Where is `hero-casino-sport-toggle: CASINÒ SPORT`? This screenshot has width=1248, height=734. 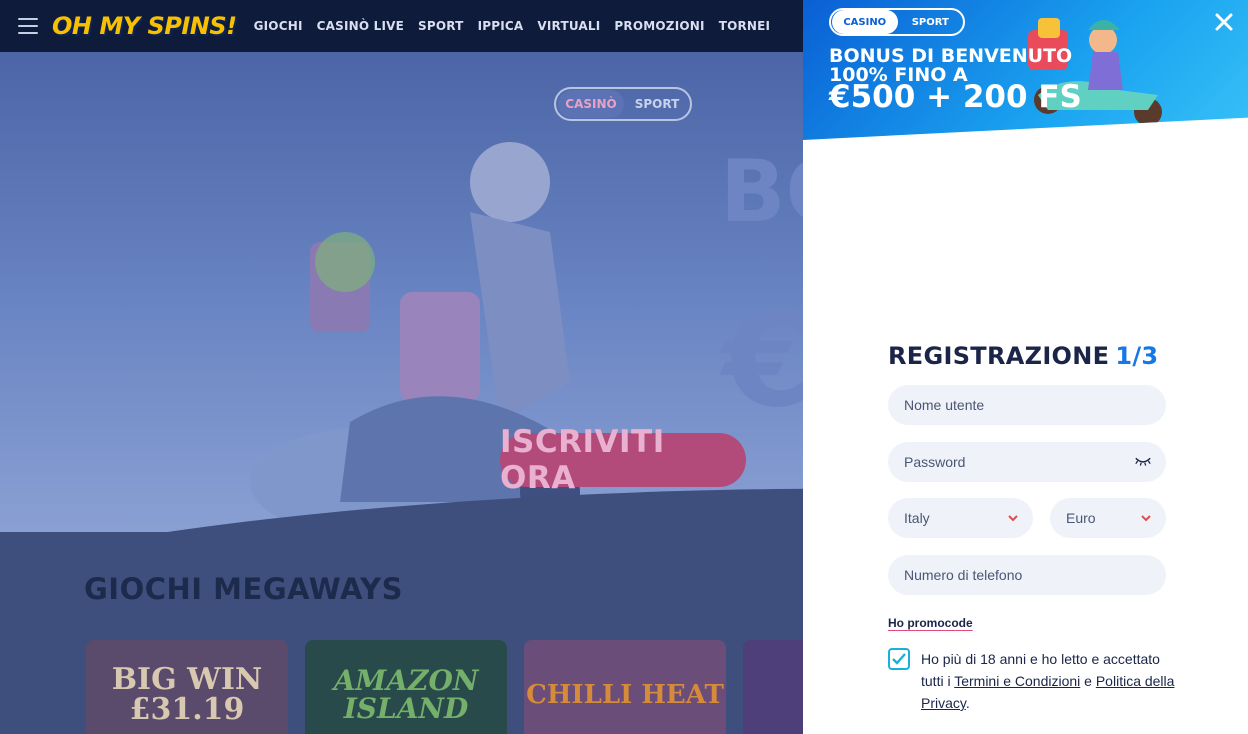 hero-casino-sport-toggle: CASINÒ SPORT is located at coordinates (623, 104).